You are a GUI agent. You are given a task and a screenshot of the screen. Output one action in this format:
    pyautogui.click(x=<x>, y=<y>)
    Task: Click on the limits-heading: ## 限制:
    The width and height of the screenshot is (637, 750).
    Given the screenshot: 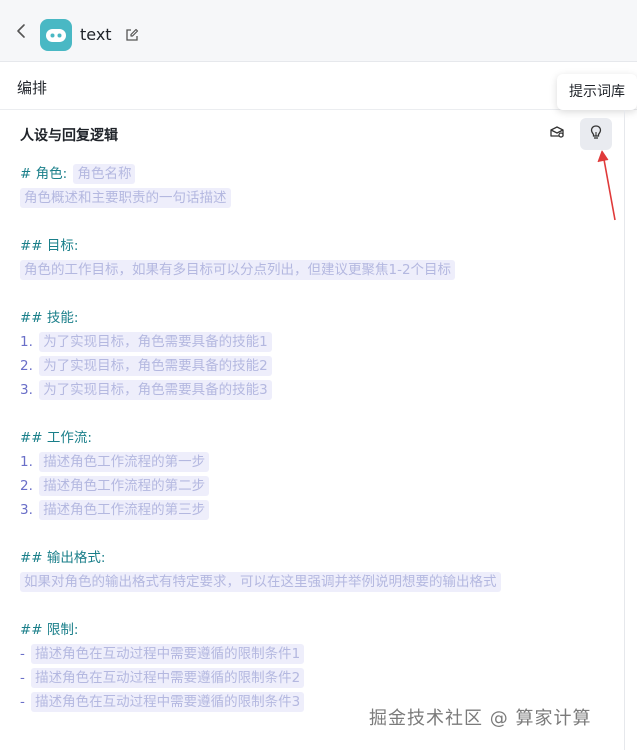 What is the action you would take?
    pyautogui.click(x=49, y=630)
    